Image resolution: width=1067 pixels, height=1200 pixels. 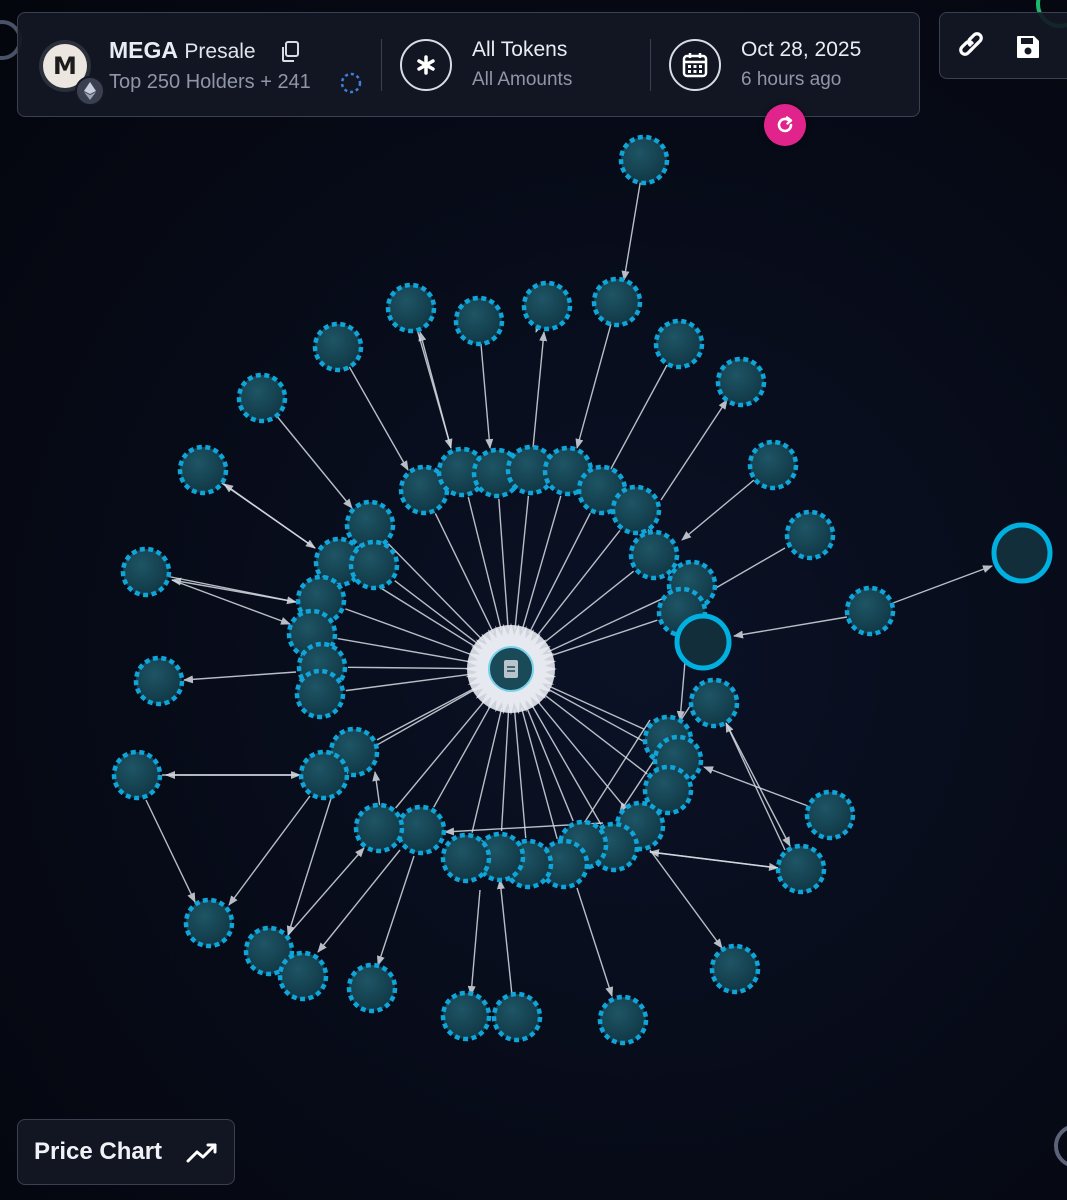 I want to click on token-label: Presale, so click(x=220, y=51).